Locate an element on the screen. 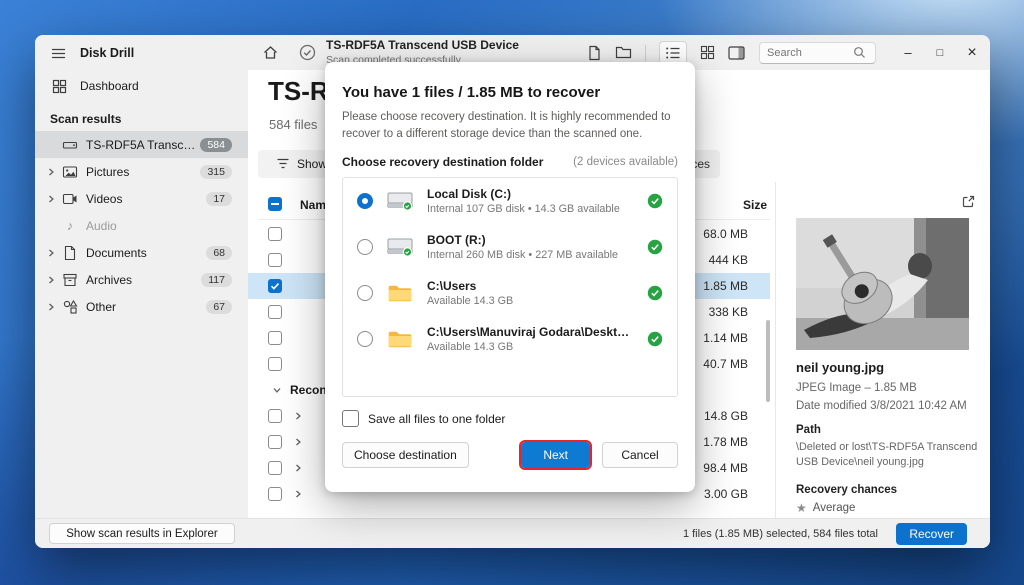  hamburger-menu-icon is located at coordinates (58, 53).